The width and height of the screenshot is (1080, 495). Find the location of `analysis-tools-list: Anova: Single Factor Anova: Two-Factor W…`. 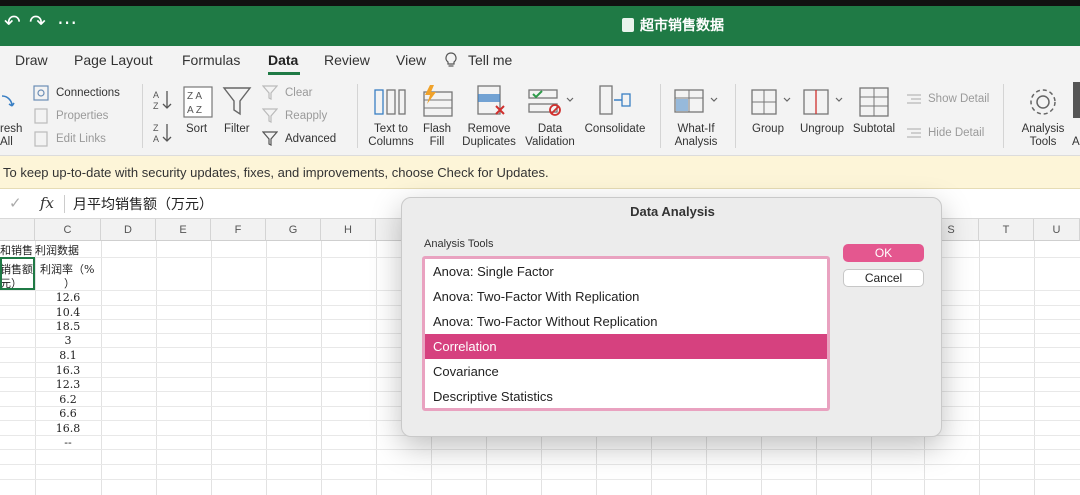

analysis-tools-list: Anova: Single Factor Anova: Two-Factor W… is located at coordinates (626, 333).